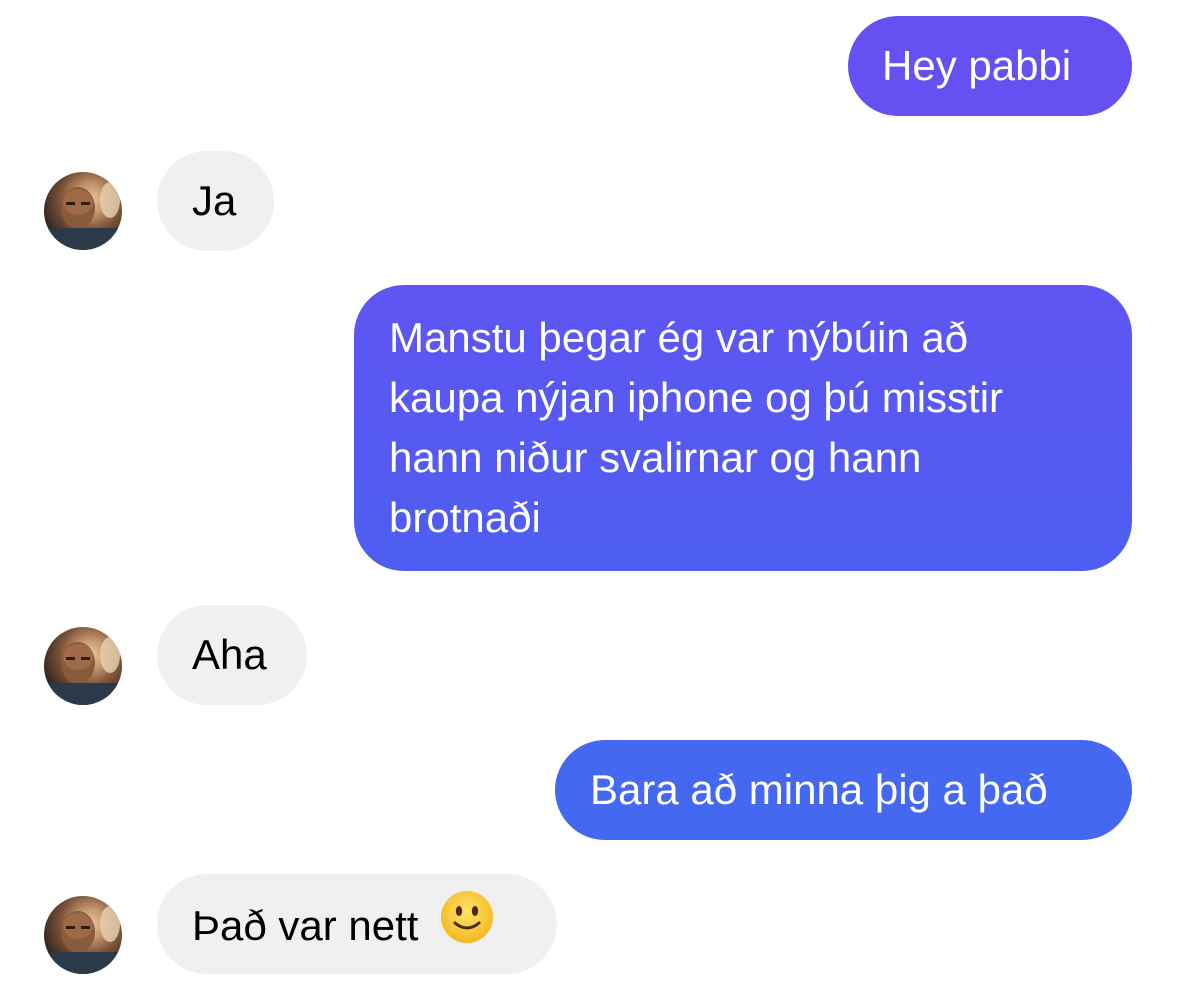  I want to click on message-bubble-incoming: Það var nett, so click(357, 924).